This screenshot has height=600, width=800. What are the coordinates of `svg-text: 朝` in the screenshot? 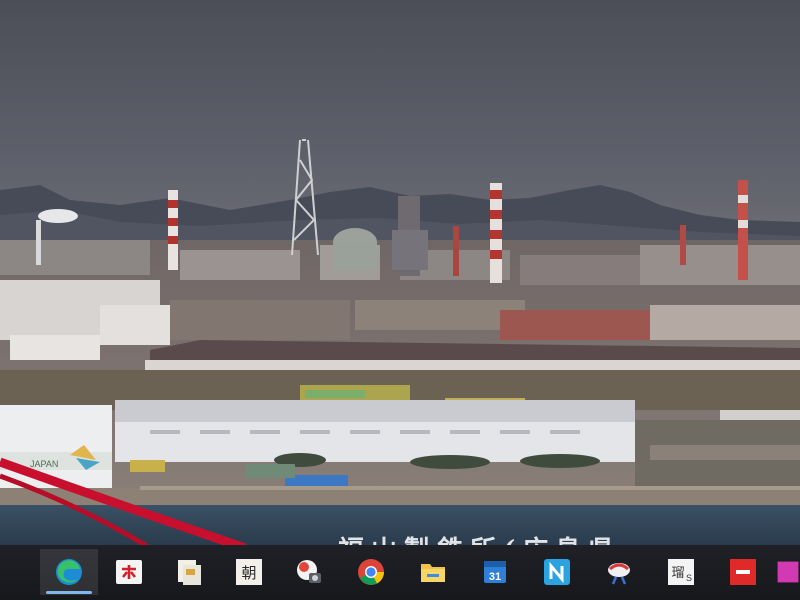 It's located at (248, 573).